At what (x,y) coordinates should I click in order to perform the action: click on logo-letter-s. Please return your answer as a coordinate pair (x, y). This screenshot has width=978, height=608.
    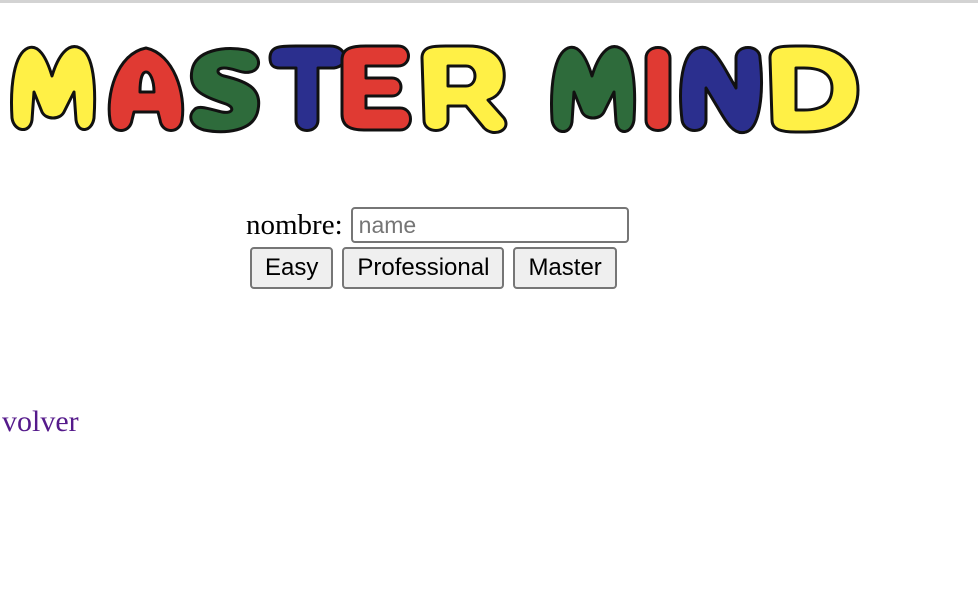
    Looking at the image, I should click on (225, 90).